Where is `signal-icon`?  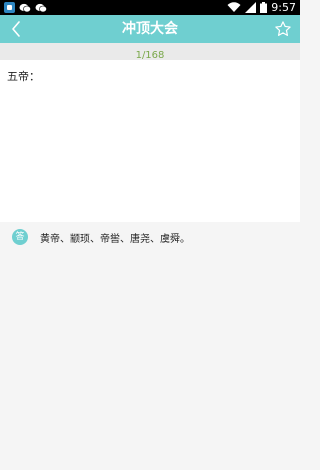 signal-icon is located at coordinates (251, 7).